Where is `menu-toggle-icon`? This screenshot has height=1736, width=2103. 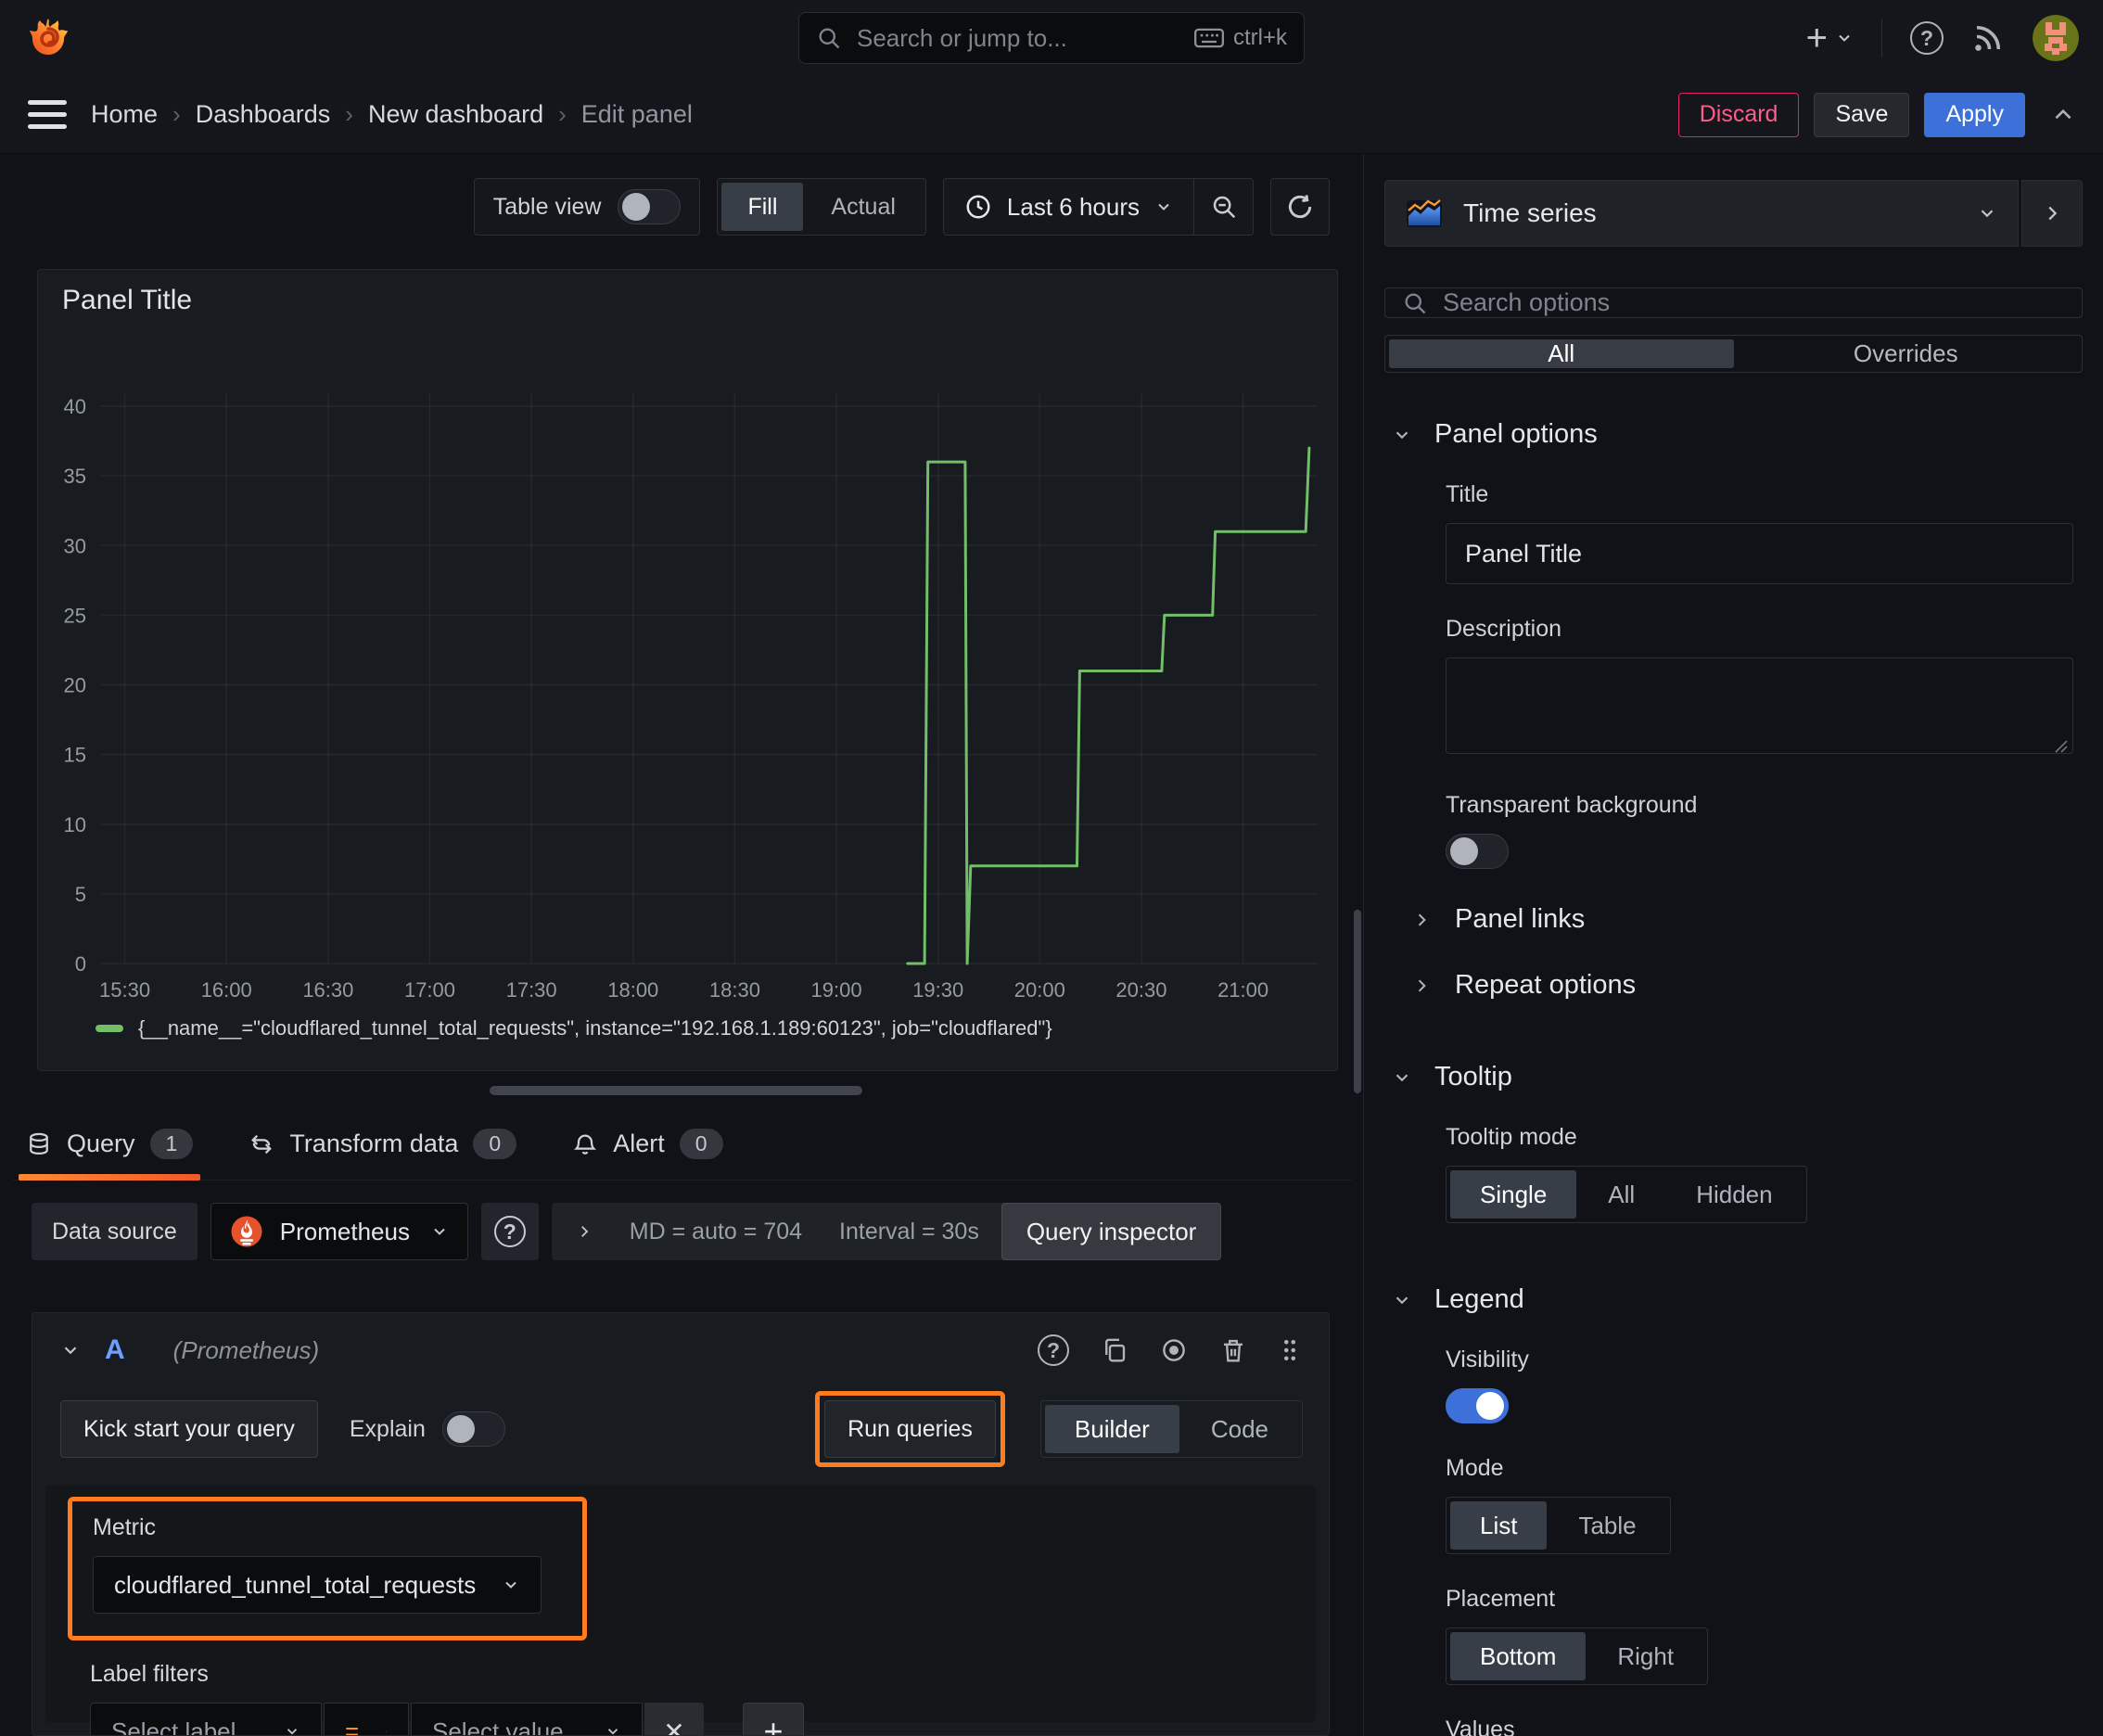 menu-toggle-icon is located at coordinates (47, 114).